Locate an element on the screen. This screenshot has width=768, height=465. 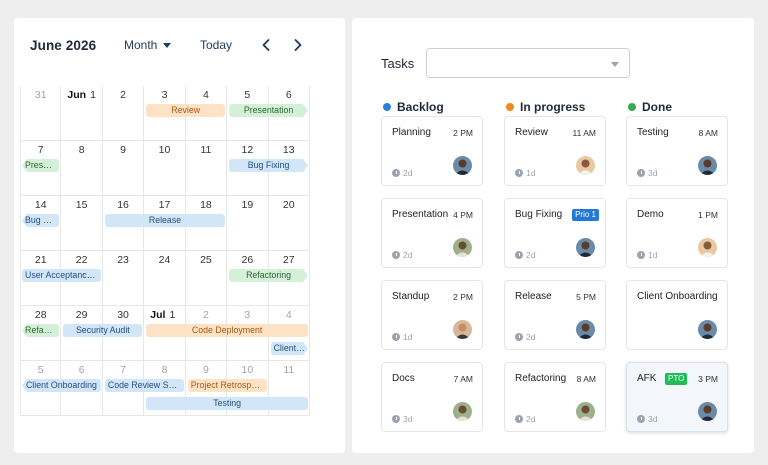
task-card: Client Onboarding is located at coordinates (677, 315).